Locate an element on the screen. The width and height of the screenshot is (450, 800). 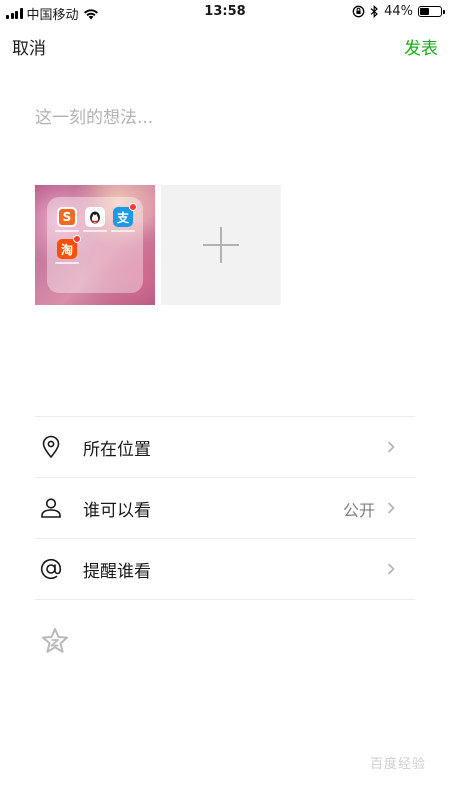
visibility-row: 谁可以看 公开 is located at coordinates (225, 508).